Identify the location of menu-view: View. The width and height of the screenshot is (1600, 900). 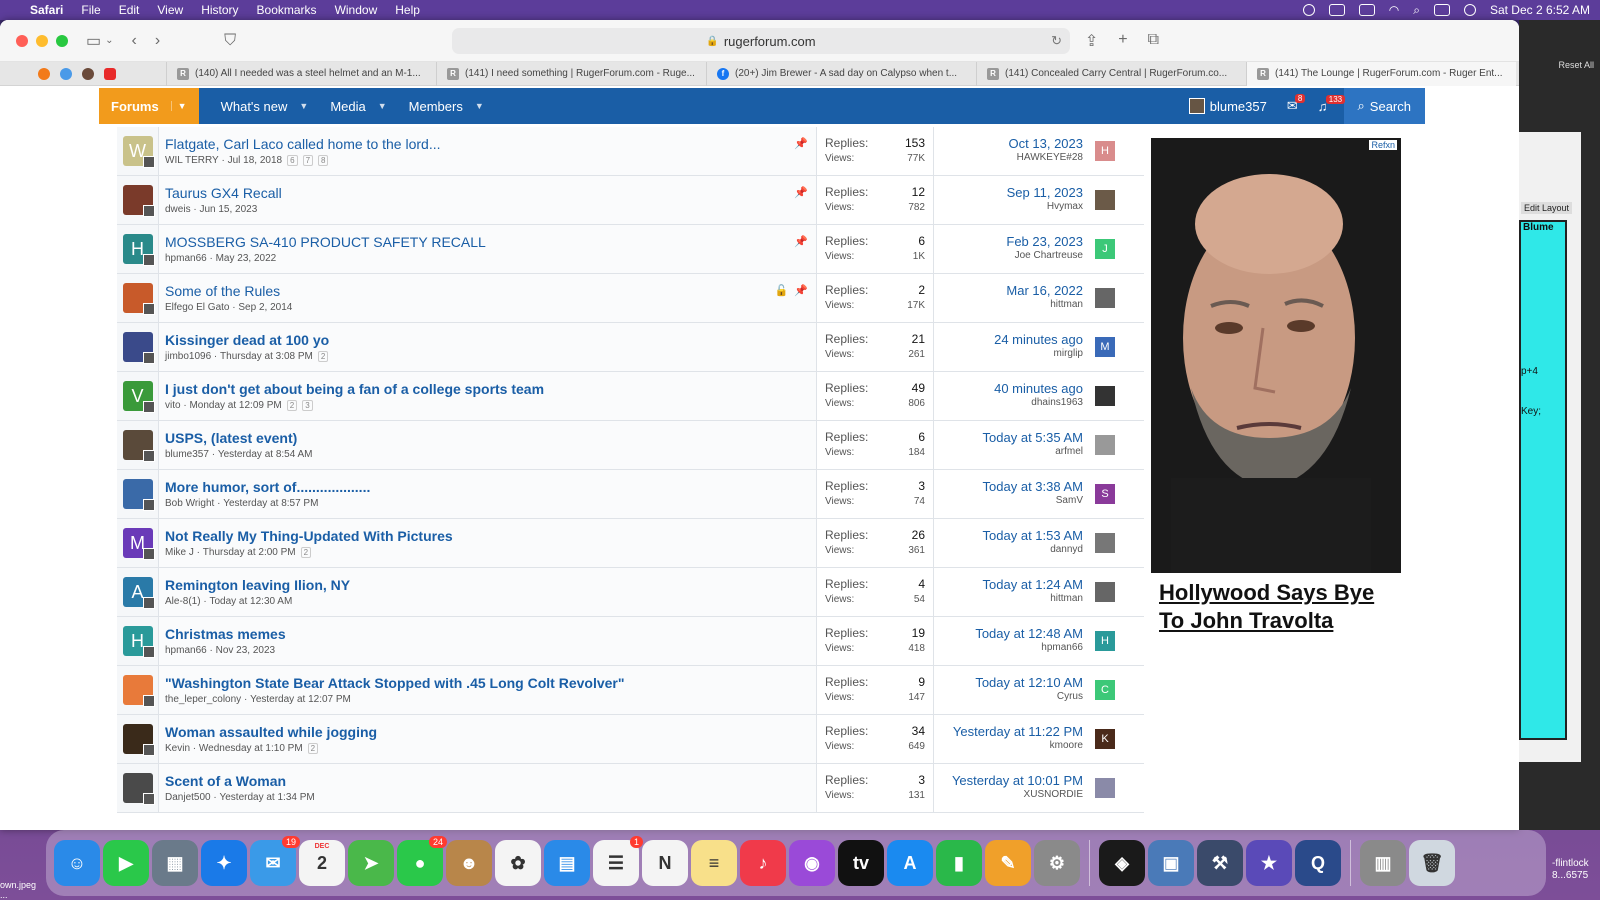
(170, 10).